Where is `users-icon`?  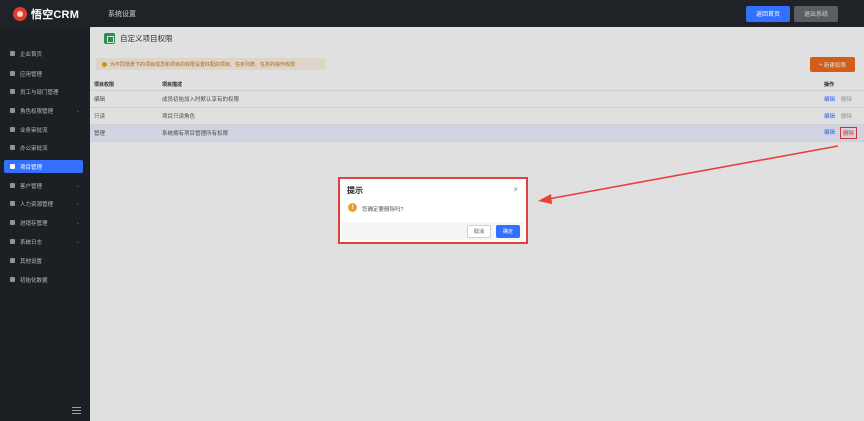
users-icon is located at coordinates (12, 91).